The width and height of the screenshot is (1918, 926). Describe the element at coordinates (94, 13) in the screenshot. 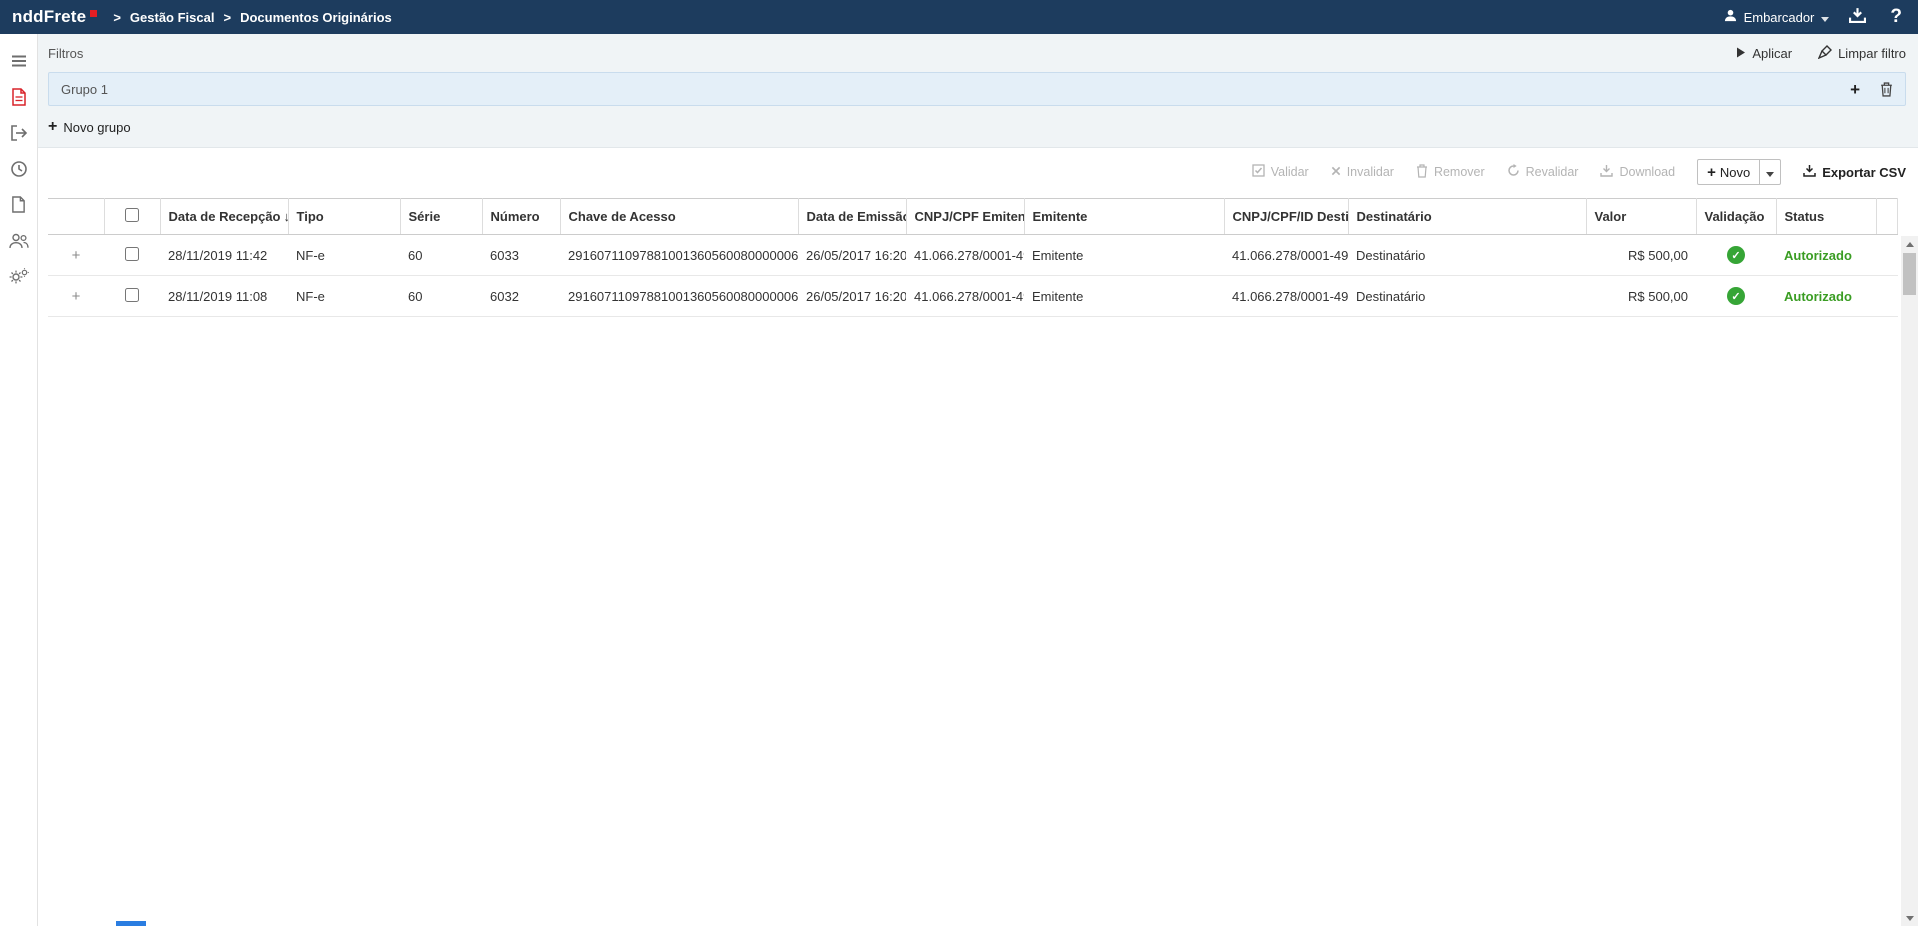

I see `logo-red-square` at that location.